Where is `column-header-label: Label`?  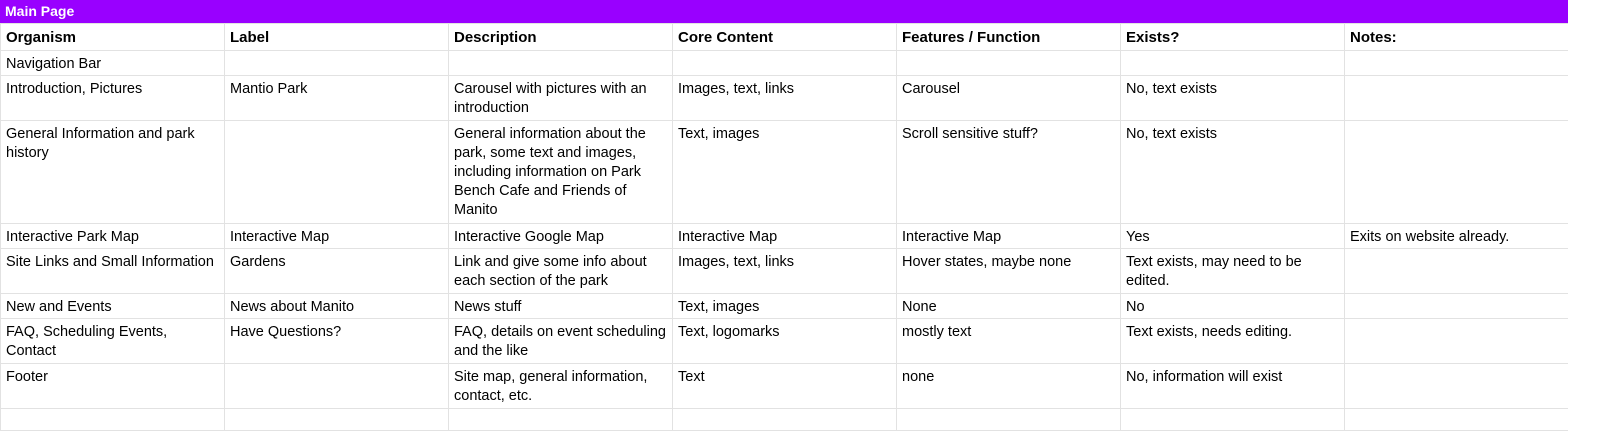 column-header-label: Label is located at coordinates (336, 37).